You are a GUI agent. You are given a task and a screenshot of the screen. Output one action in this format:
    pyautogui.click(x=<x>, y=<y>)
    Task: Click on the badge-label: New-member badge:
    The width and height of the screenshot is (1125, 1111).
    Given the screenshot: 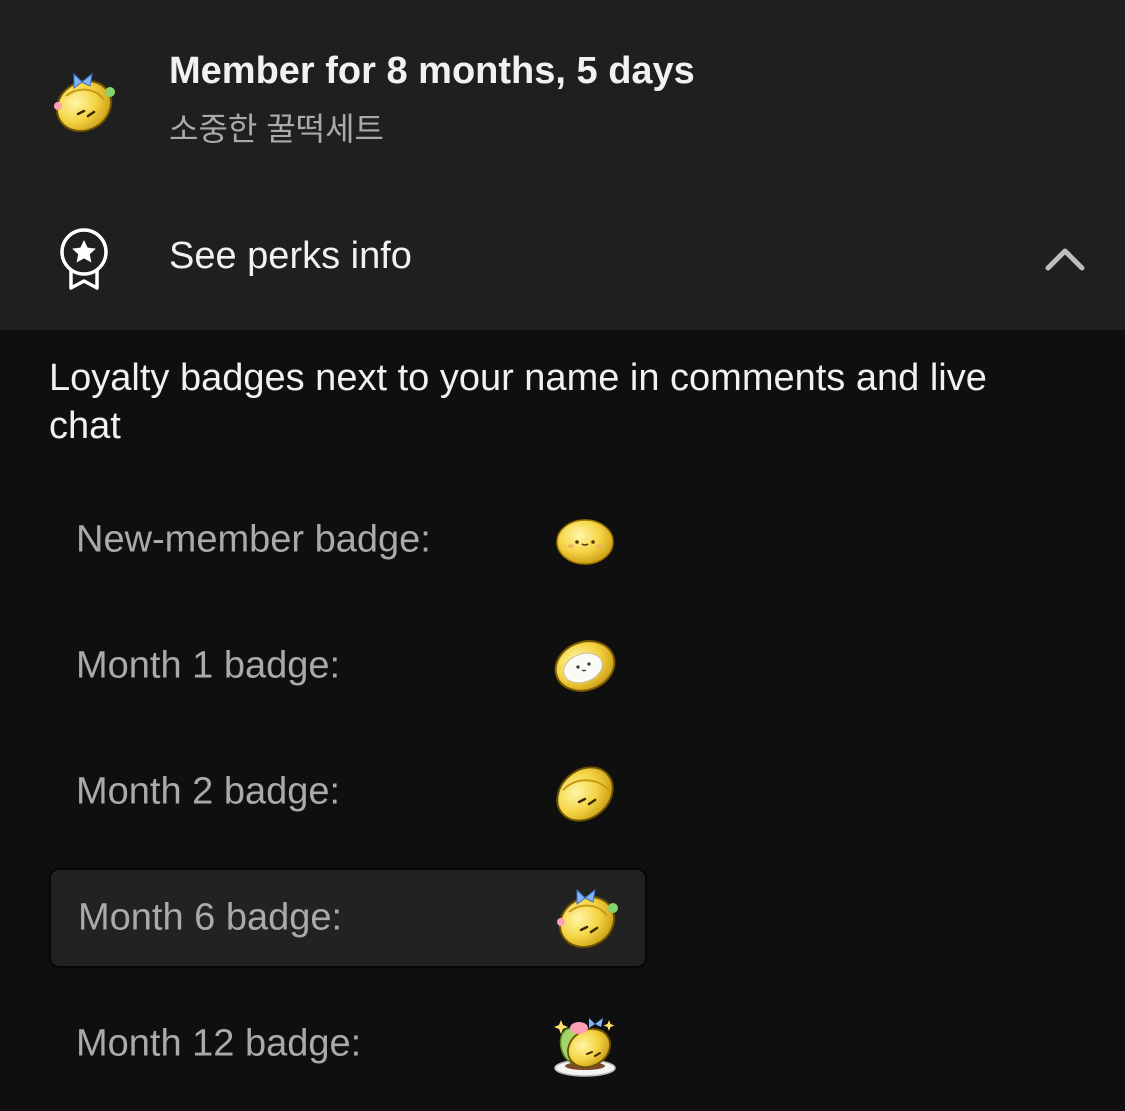 What is the action you would take?
    pyautogui.click(x=253, y=539)
    